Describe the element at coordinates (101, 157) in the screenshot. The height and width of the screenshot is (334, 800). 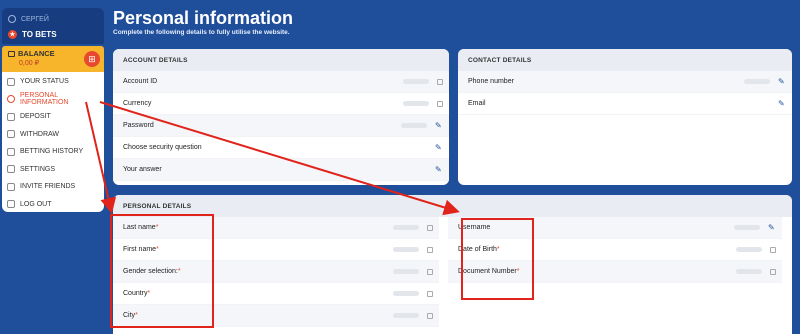
I see `annotation-arrow-left` at that location.